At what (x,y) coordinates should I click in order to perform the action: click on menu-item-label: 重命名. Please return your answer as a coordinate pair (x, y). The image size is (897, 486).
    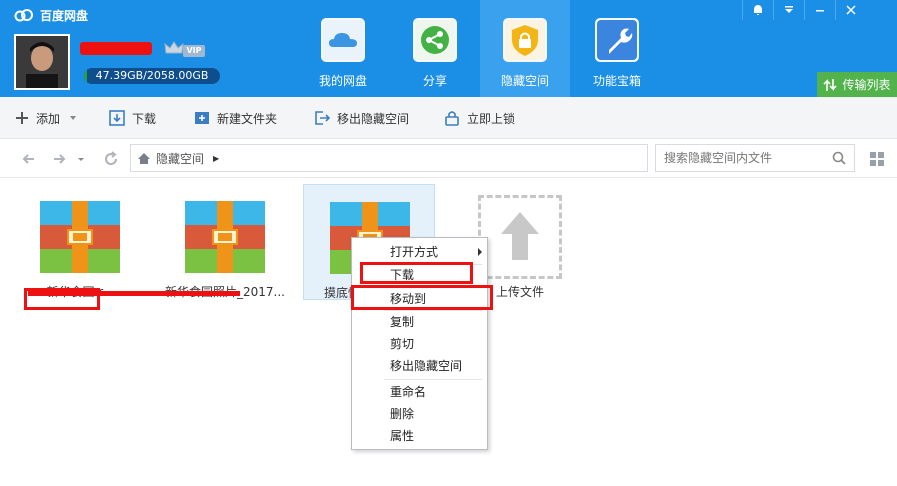
    Looking at the image, I should click on (408, 392).